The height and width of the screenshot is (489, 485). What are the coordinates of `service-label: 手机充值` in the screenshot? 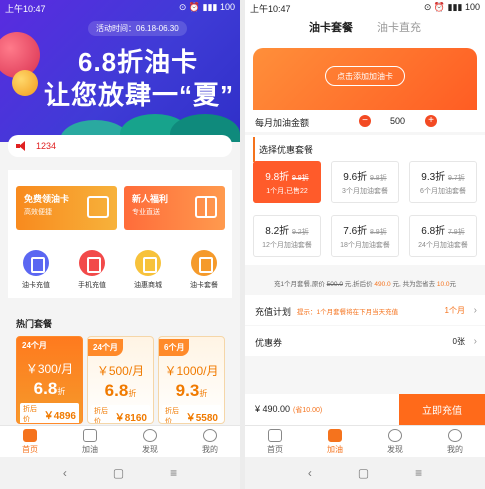 It's located at (92, 285).